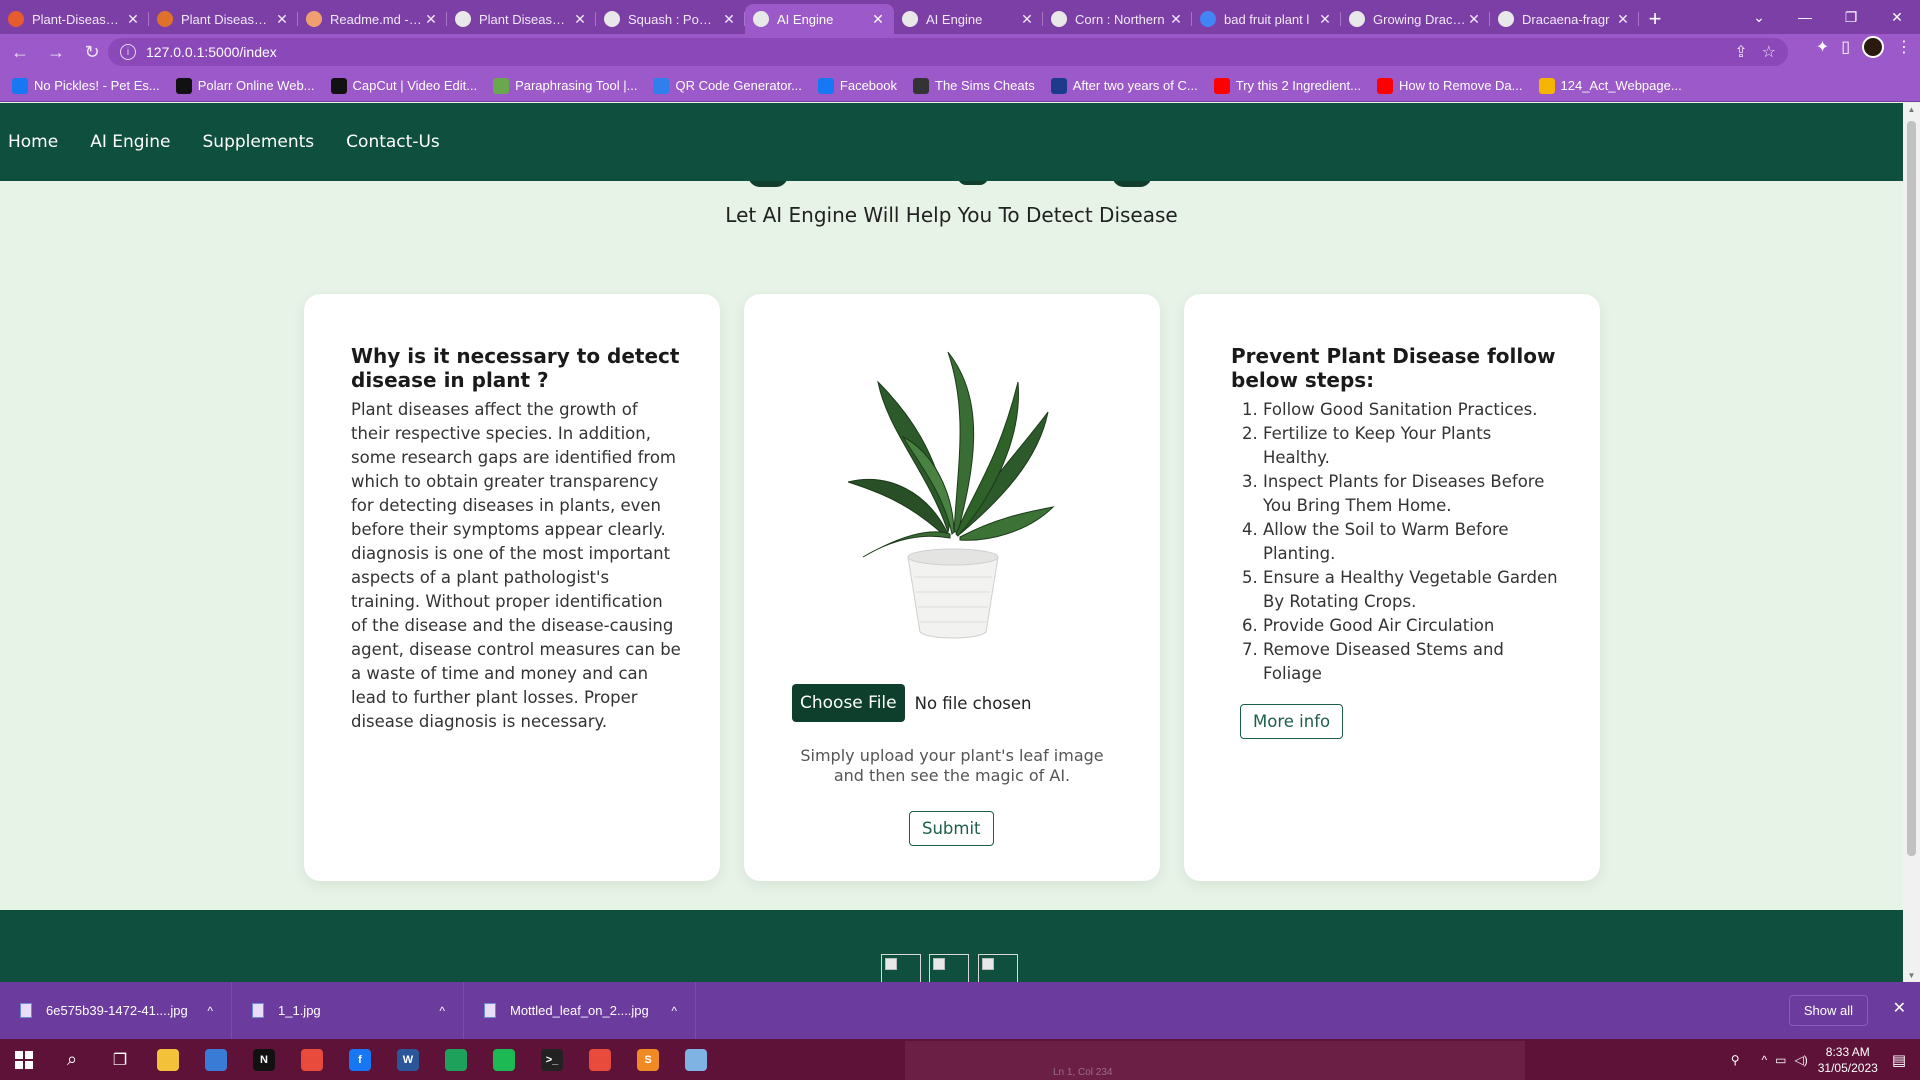  Describe the element at coordinates (1780, 1060) in the screenshot. I see `network-icon: ▭` at that location.